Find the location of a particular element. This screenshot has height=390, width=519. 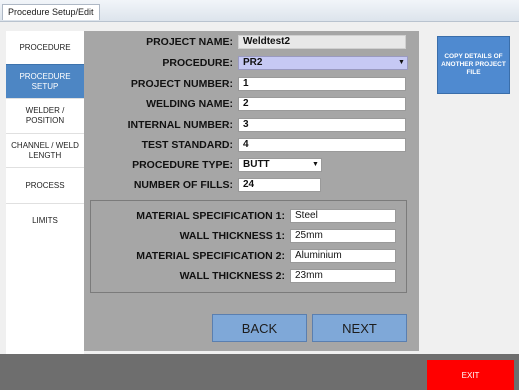

number-of-fills-field: 24 is located at coordinates (279, 185).